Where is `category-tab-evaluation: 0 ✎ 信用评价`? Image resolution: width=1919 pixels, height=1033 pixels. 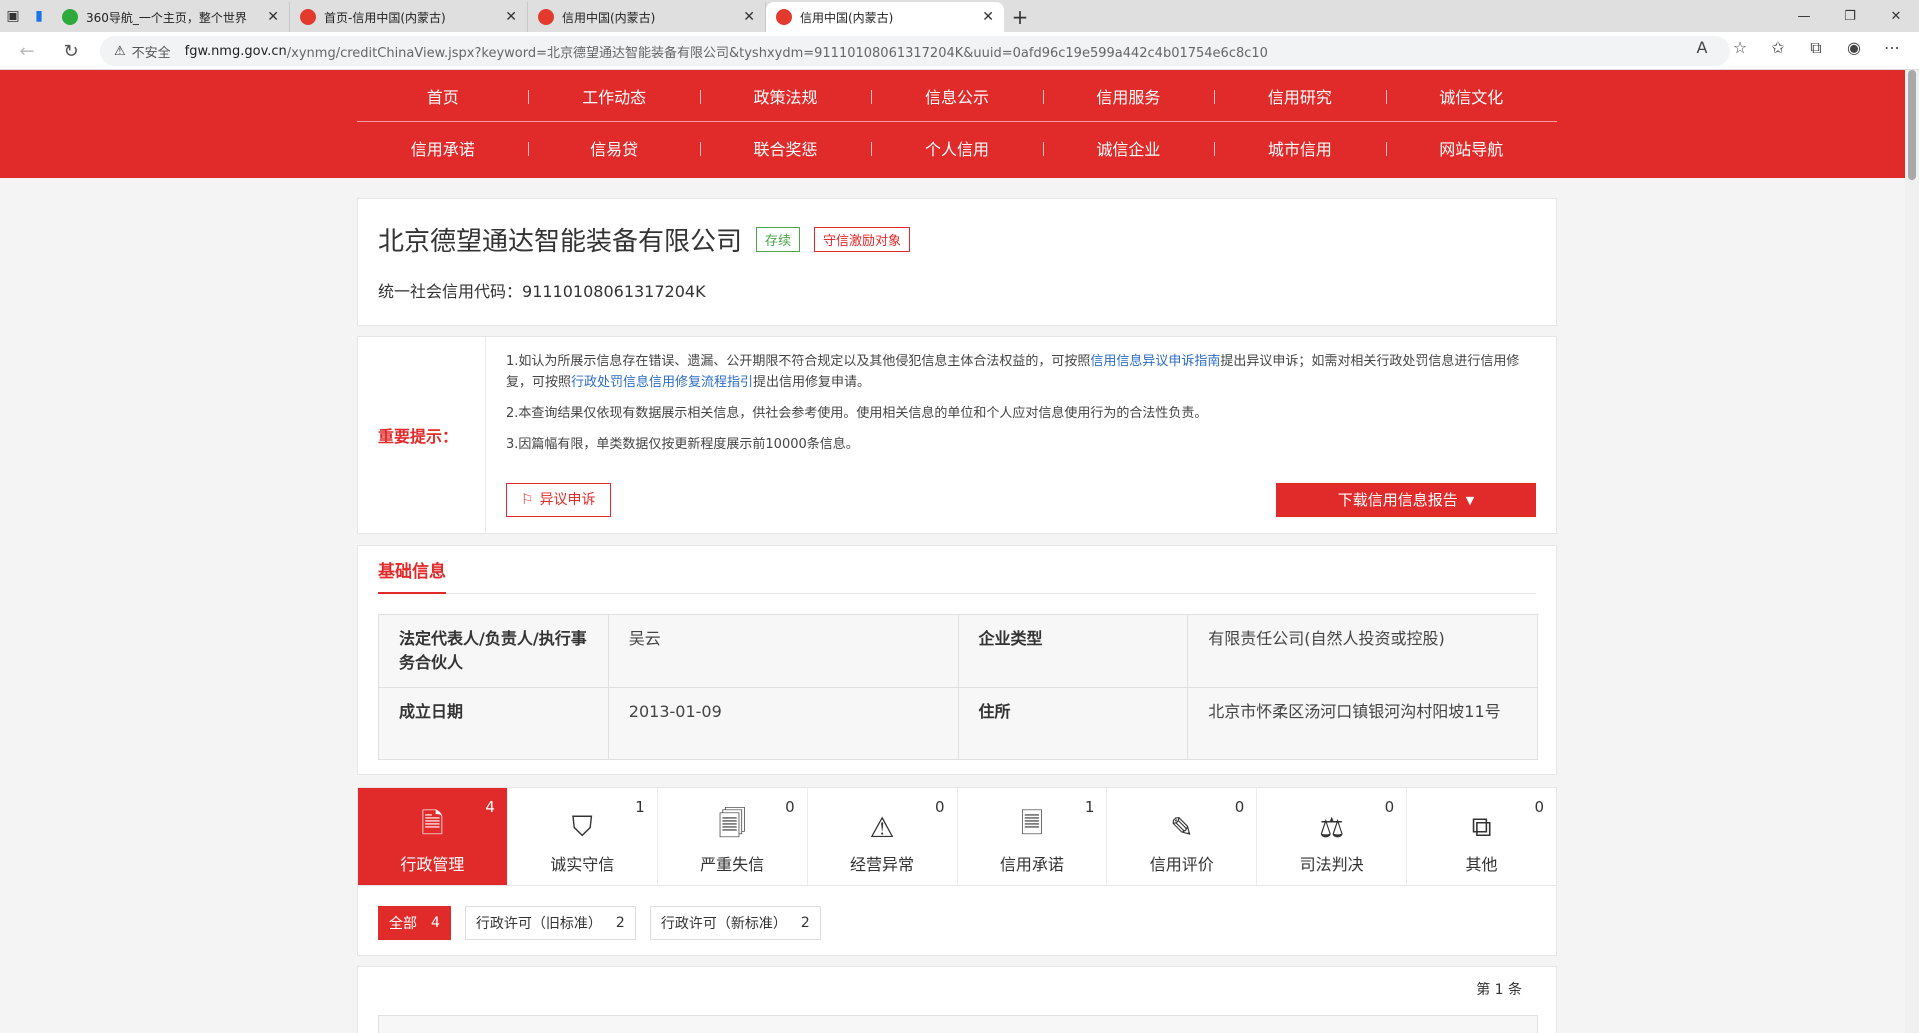
category-tab-evaluation: 0 ✎ 信用评价 is located at coordinates (1182, 836).